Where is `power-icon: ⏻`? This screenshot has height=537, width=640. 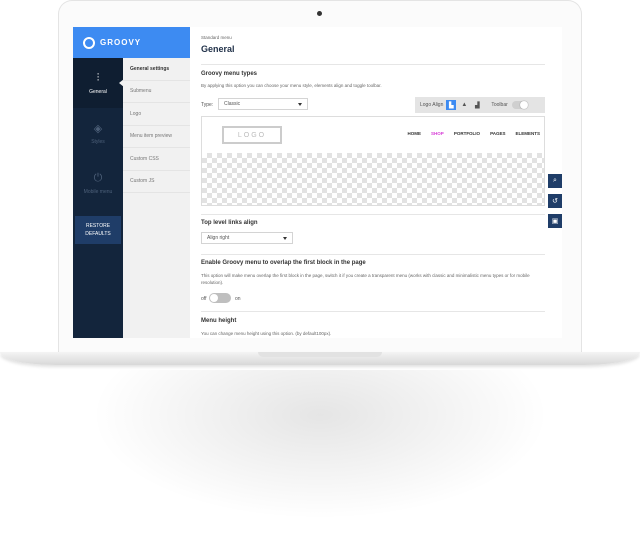 power-icon: ⏻ is located at coordinates (98, 177).